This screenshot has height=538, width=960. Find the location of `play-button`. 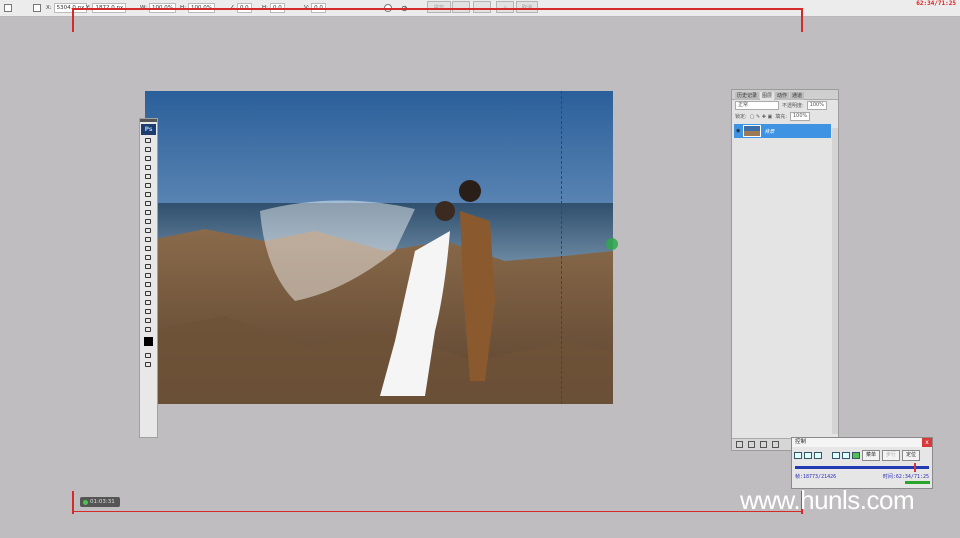

play-button is located at coordinates (798, 455).